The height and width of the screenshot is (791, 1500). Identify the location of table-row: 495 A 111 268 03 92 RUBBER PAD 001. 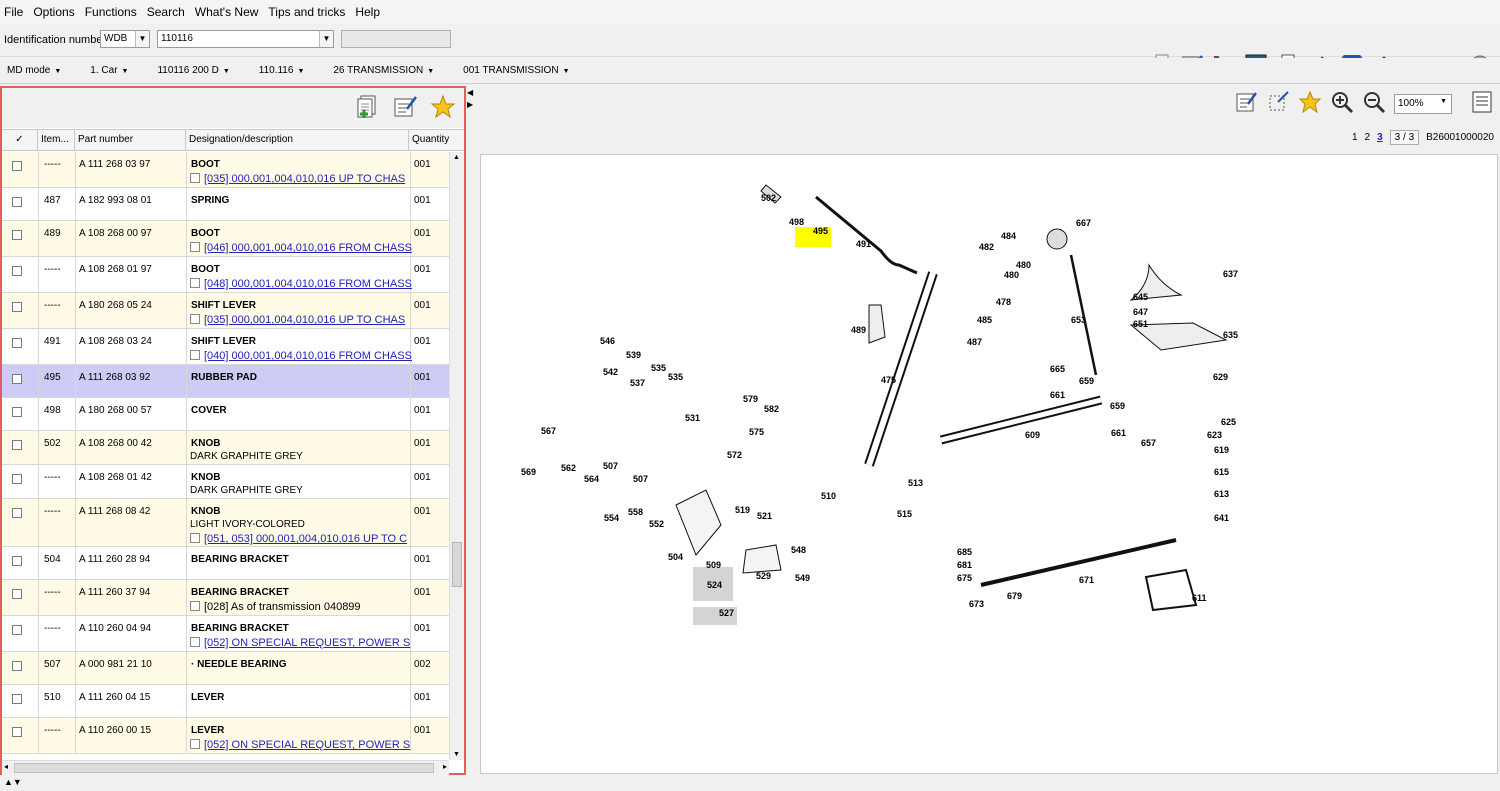
(225, 381).